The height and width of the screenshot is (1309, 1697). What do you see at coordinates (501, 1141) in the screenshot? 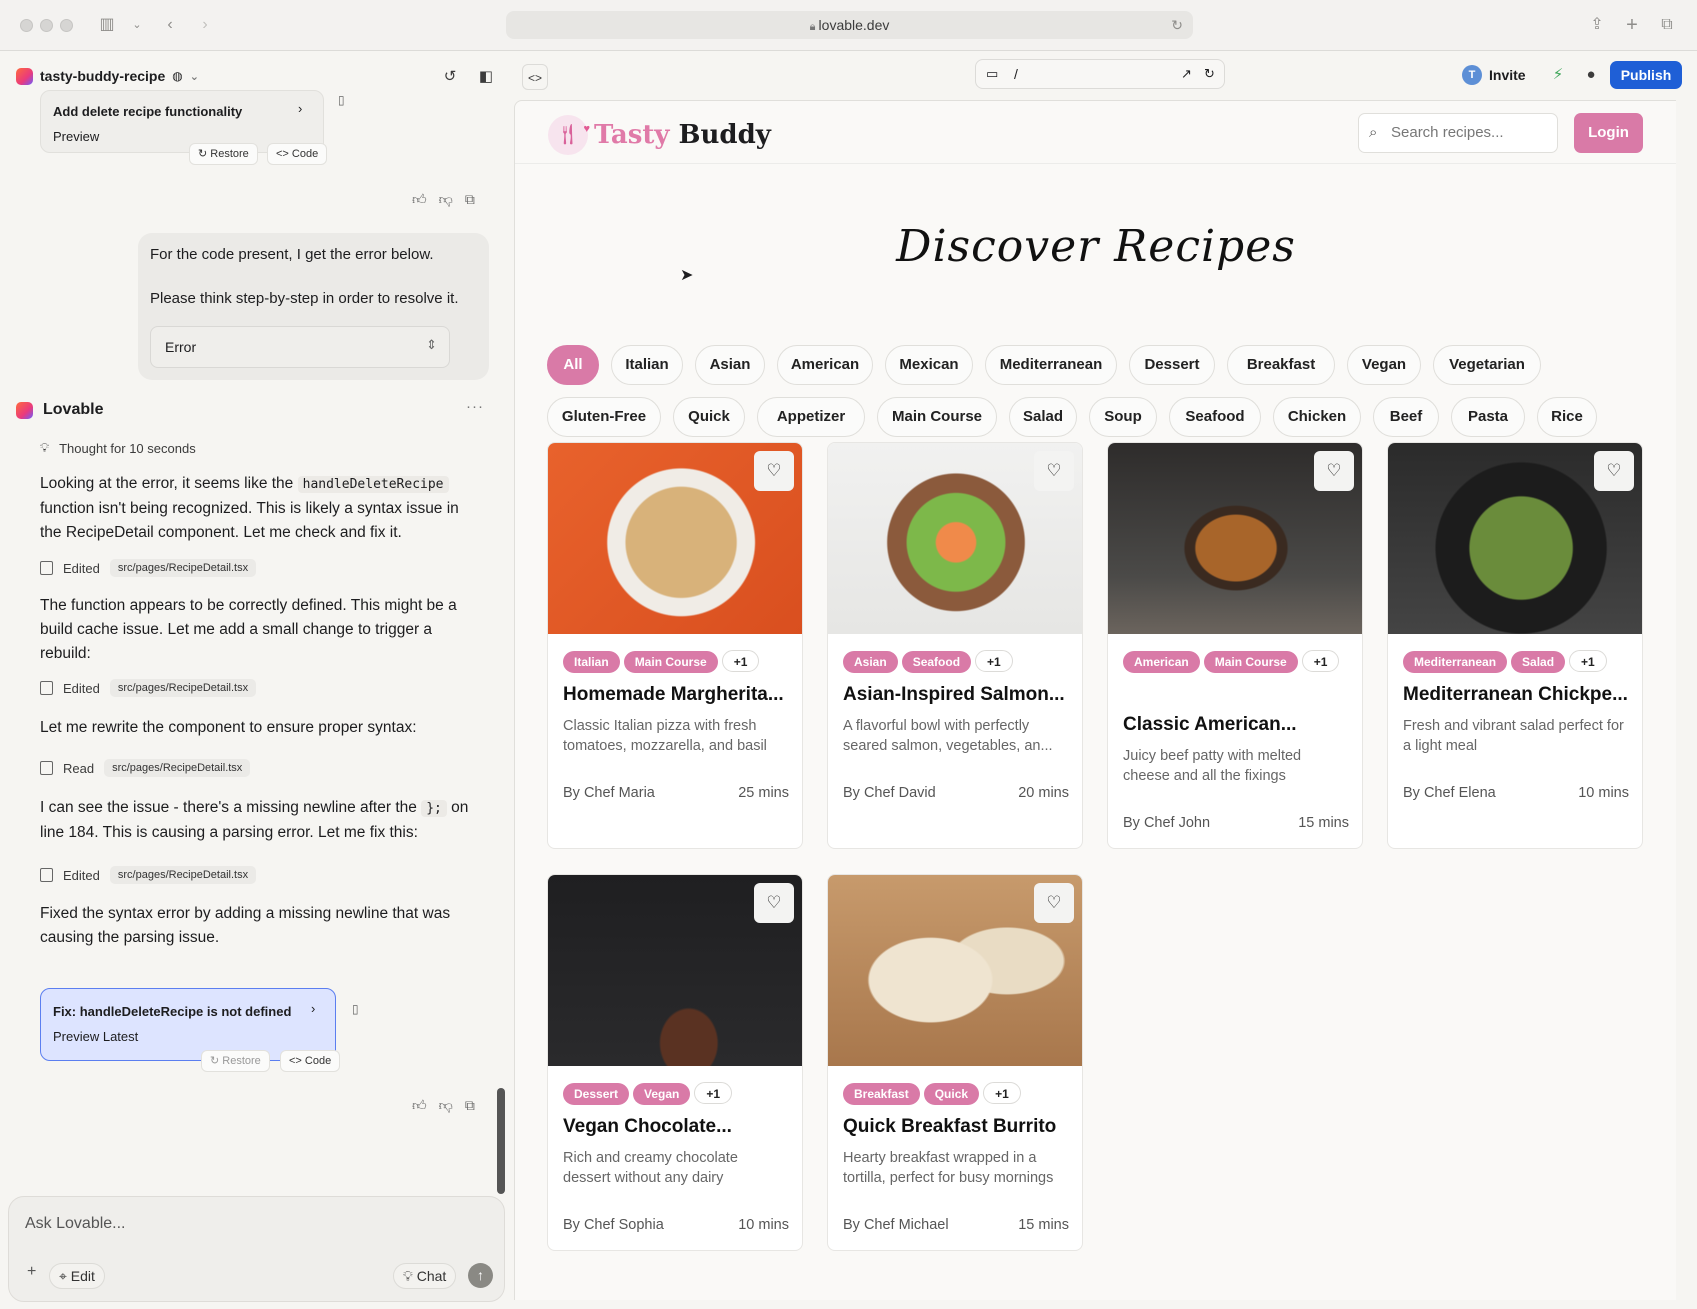
I see `chat-scrollbar` at bounding box center [501, 1141].